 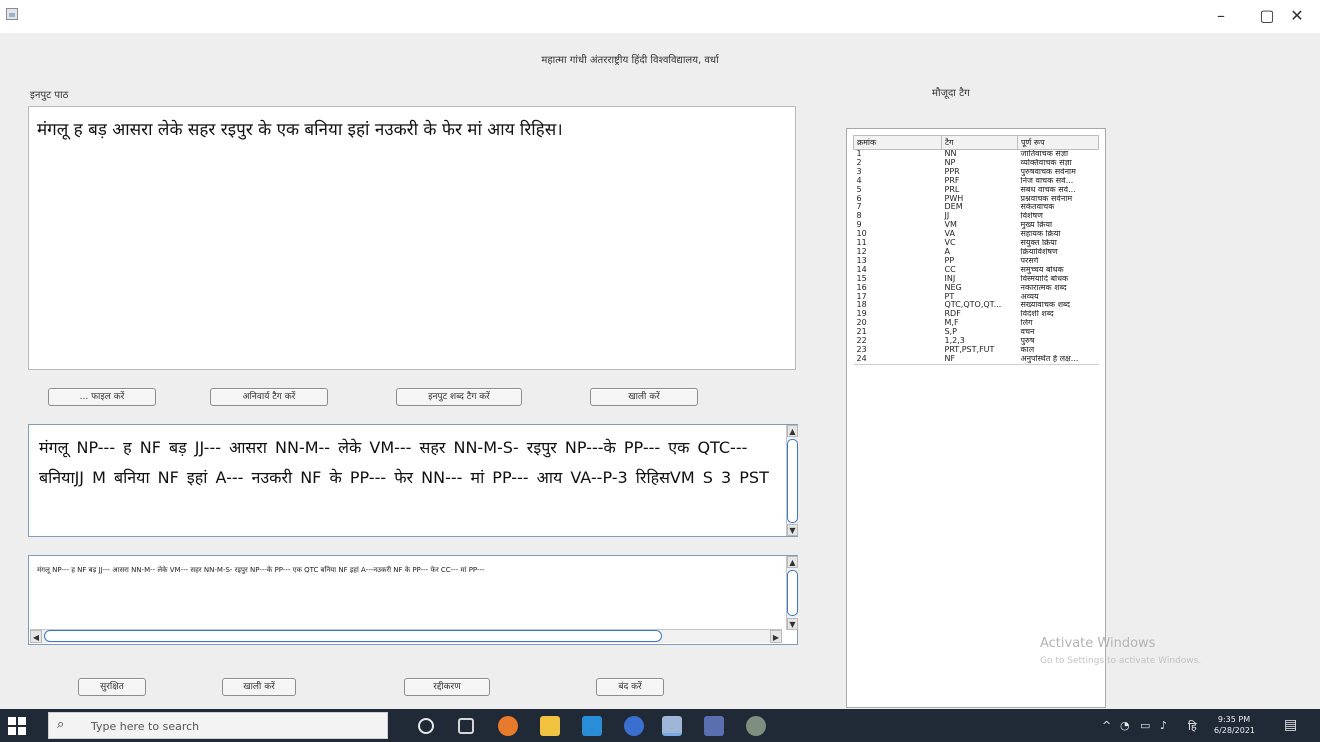 I want to click on minimize-button: –, so click(x=1221, y=16).